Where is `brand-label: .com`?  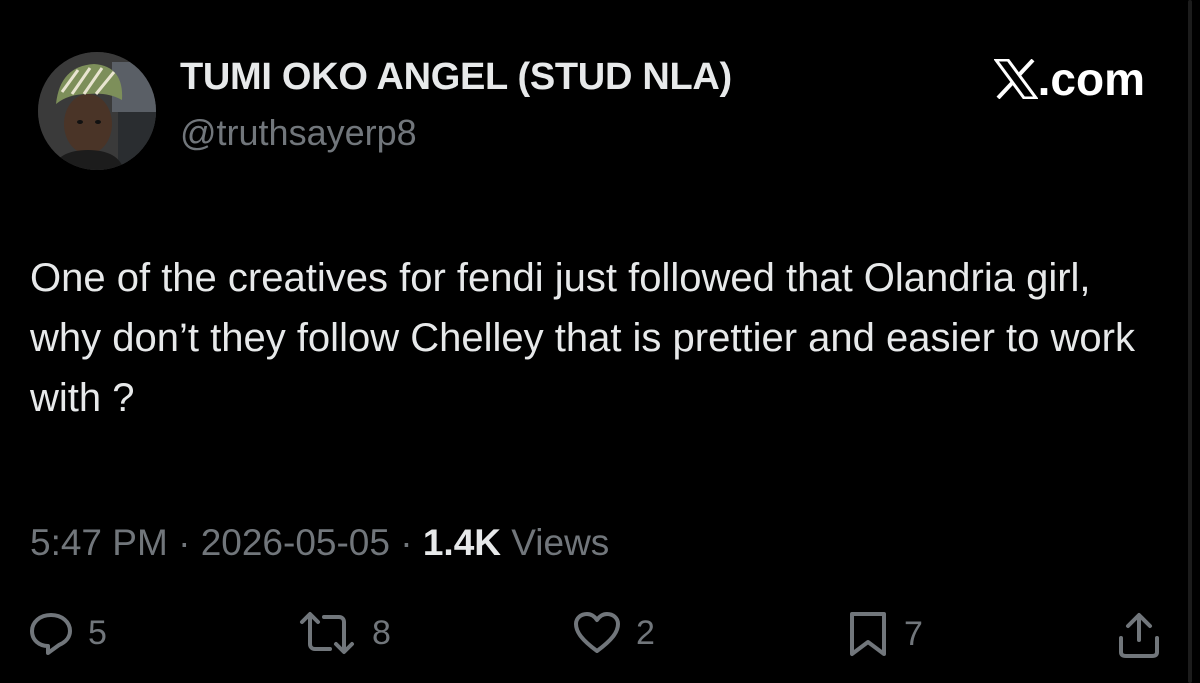
brand-label: .com is located at coordinates (1091, 79).